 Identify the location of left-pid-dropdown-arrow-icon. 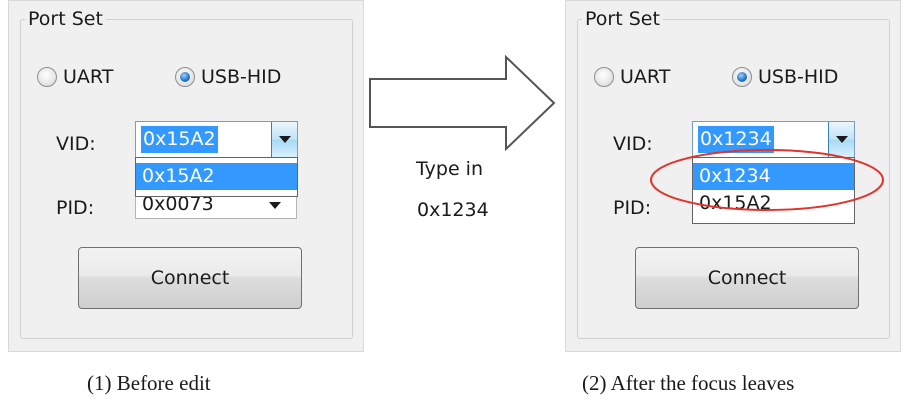
(275, 205).